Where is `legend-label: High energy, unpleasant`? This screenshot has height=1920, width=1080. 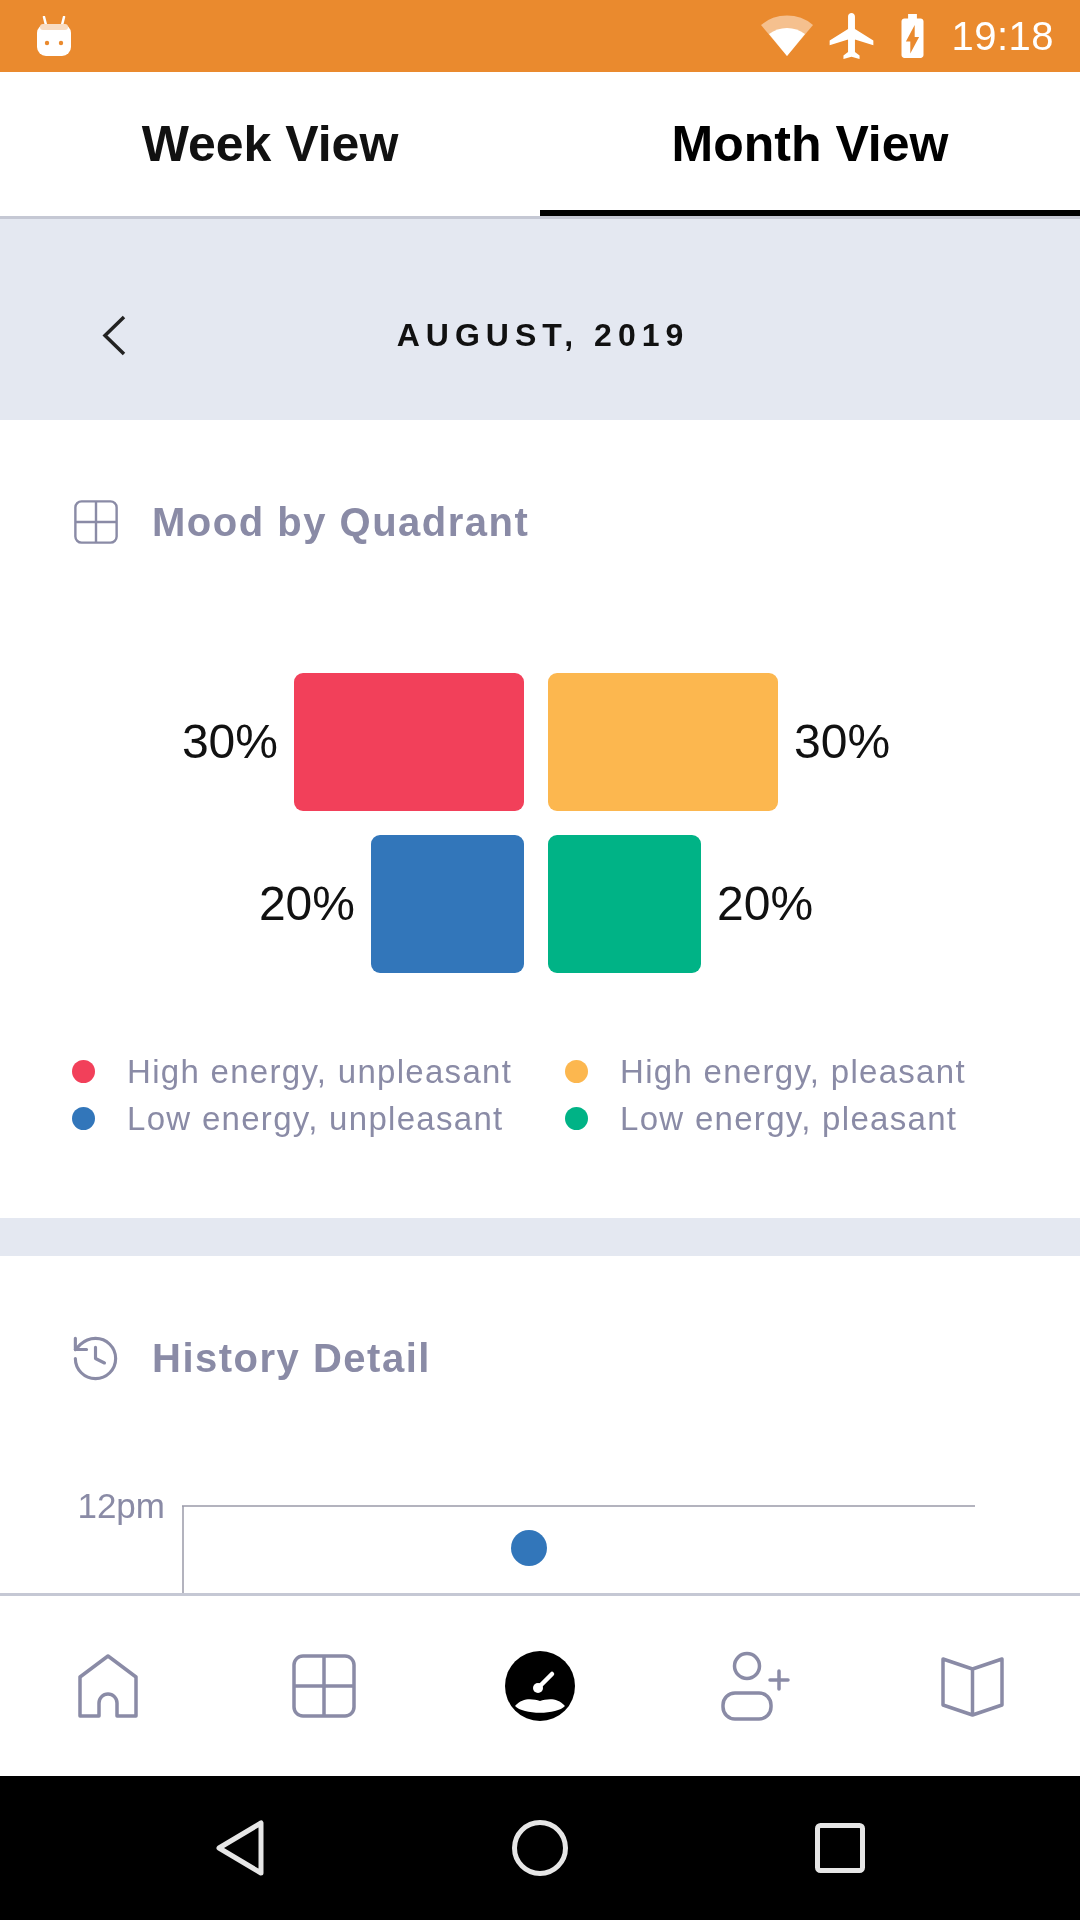 legend-label: High energy, unpleasant is located at coordinates (320, 1071).